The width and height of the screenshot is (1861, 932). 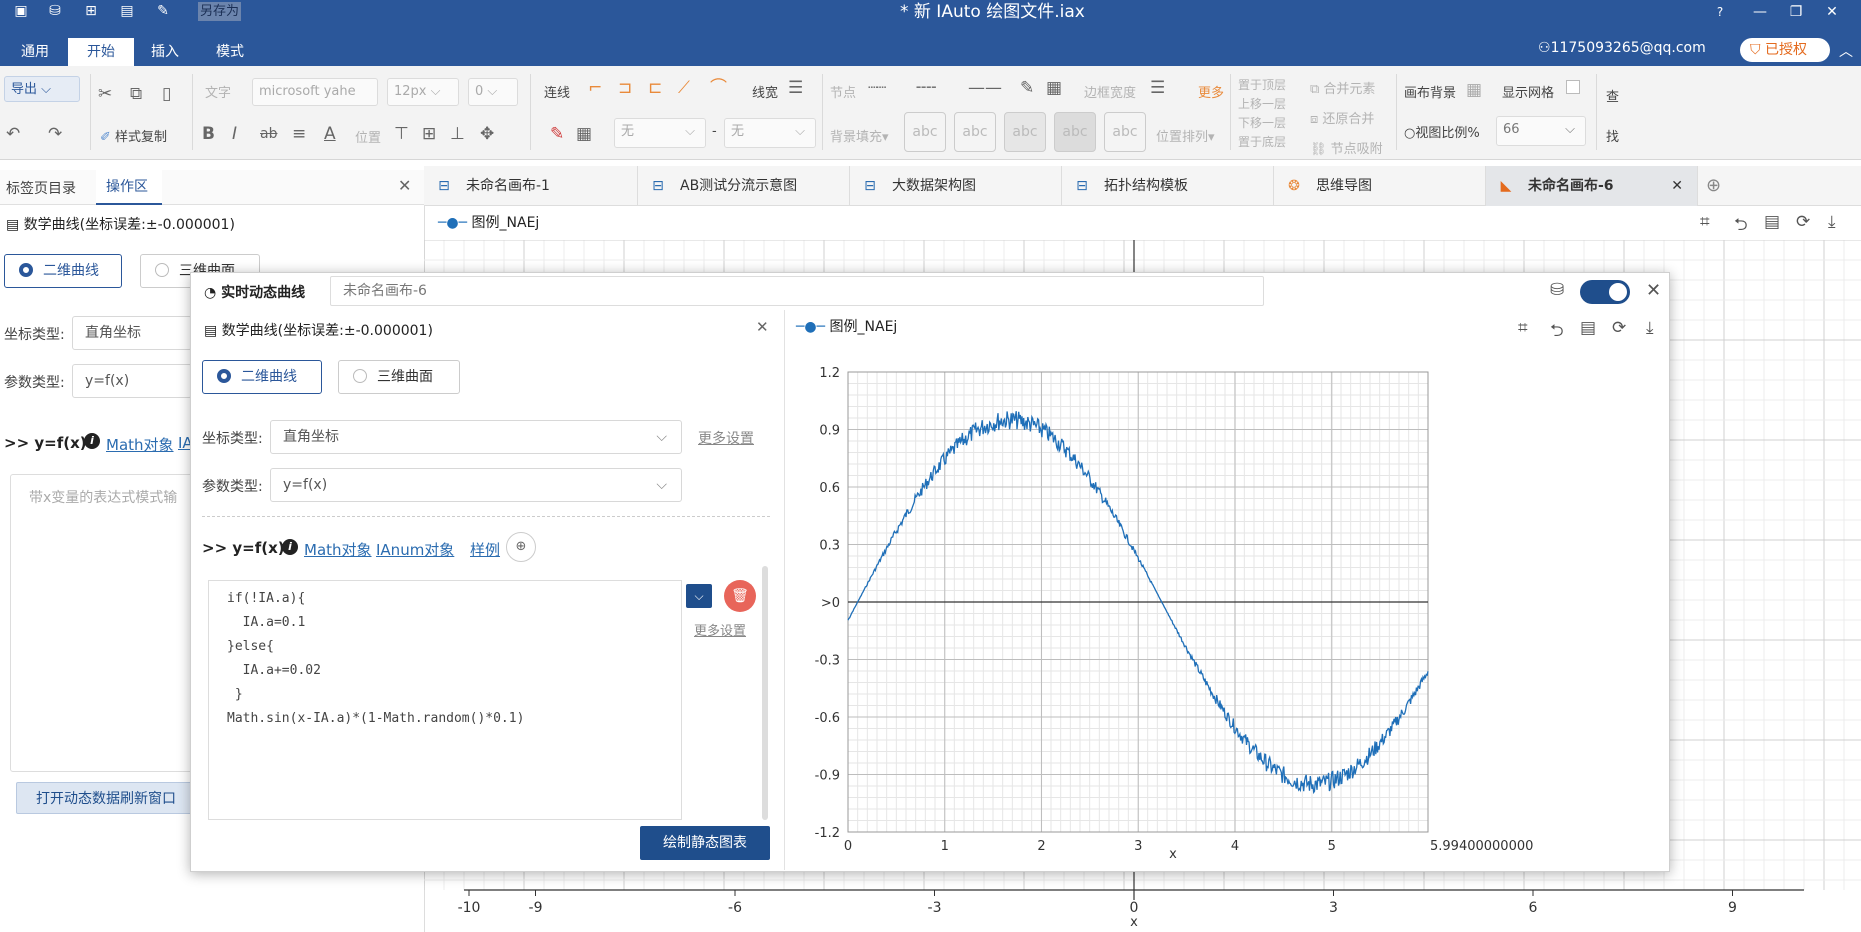 What do you see at coordinates (493, 92) in the screenshot?
I see `letter-spacing-select: 0 ⌵` at bounding box center [493, 92].